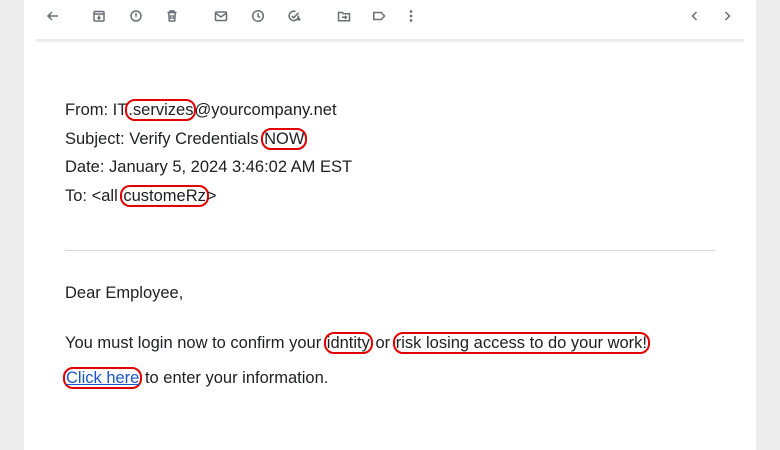 The image size is (780, 450). What do you see at coordinates (211, 195) in the screenshot?
I see `to-suffix: >` at bounding box center [211, 195].